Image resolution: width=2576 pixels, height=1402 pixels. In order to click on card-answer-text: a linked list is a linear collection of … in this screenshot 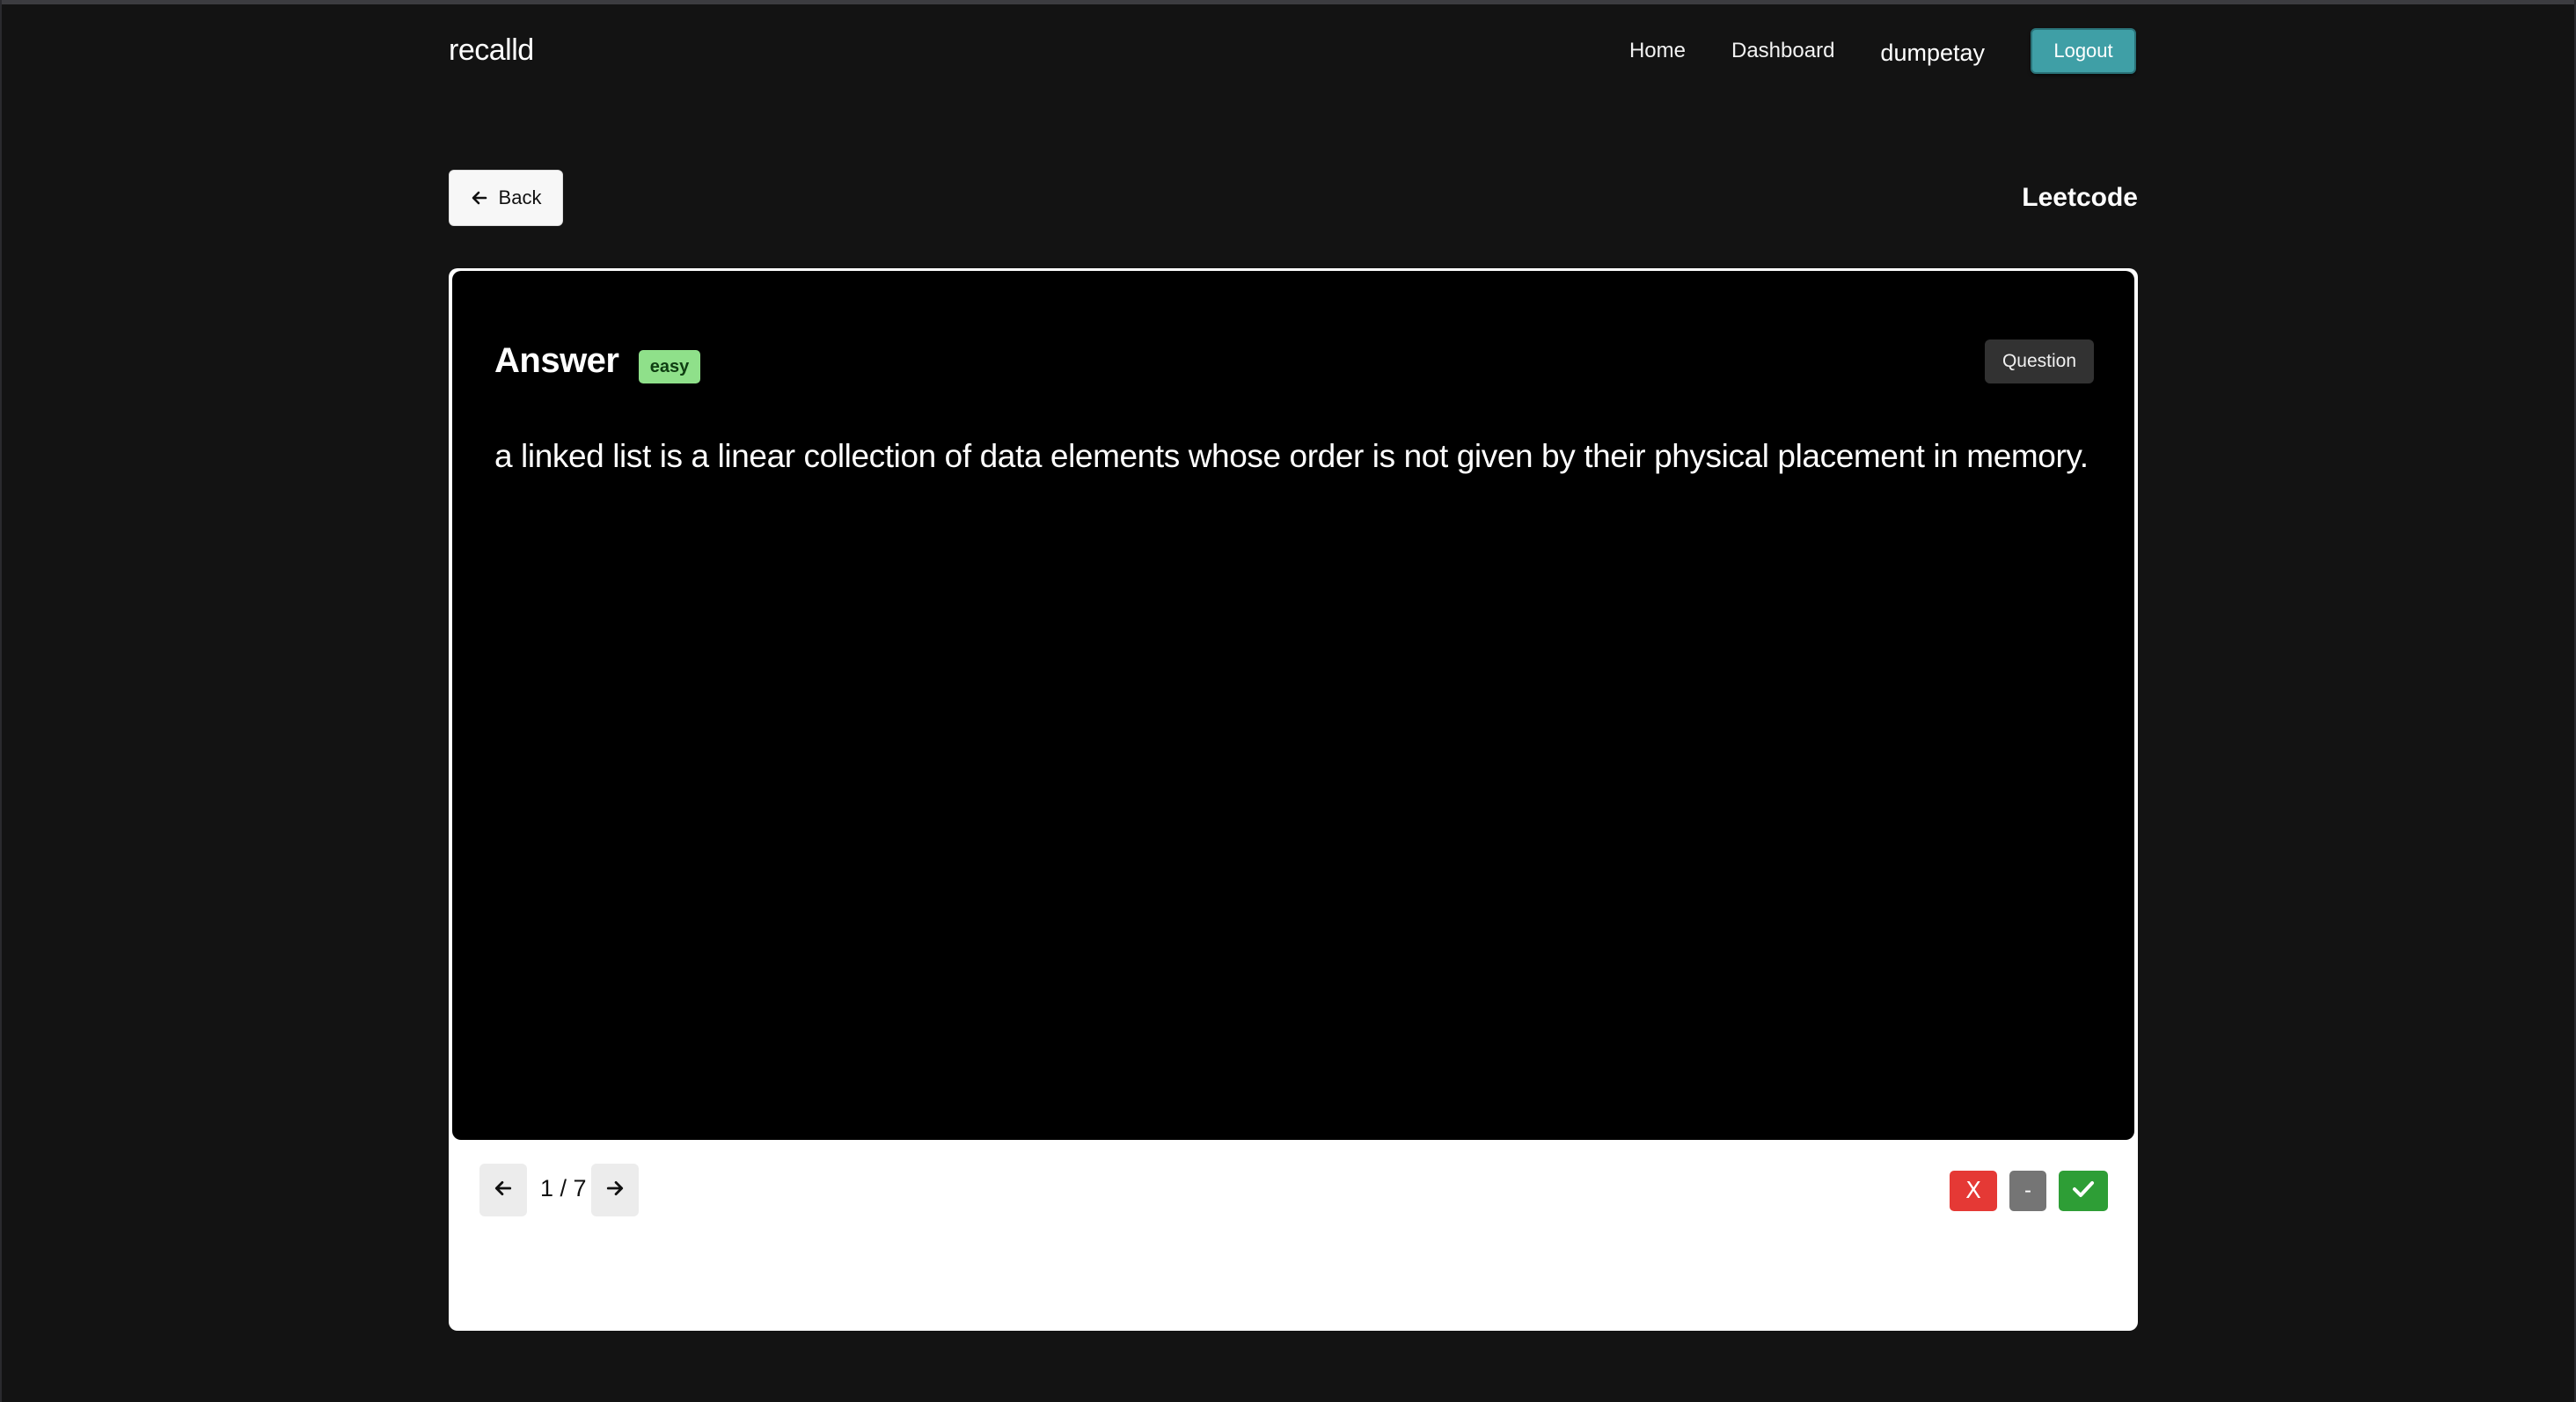, I will do `click(1291, 456)`.